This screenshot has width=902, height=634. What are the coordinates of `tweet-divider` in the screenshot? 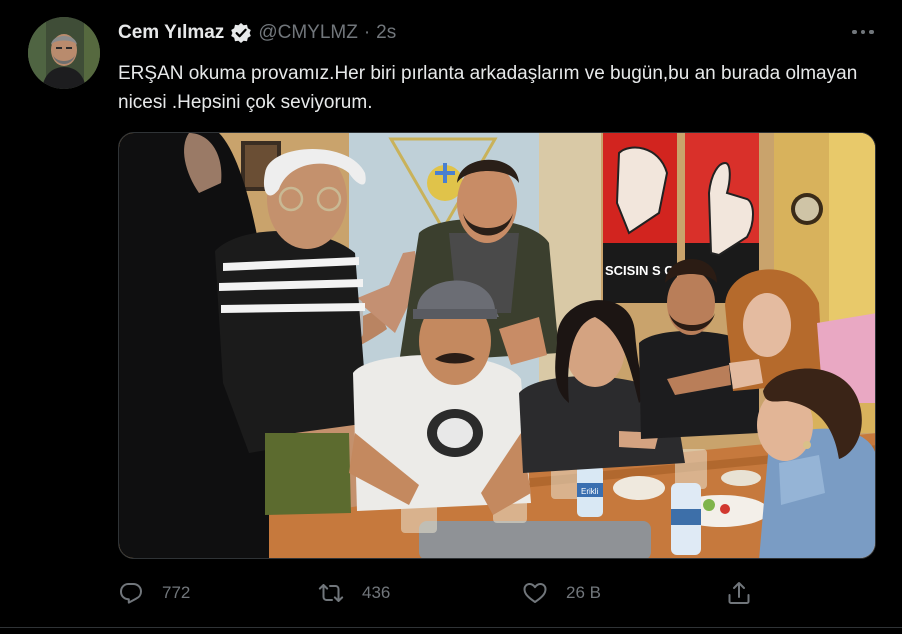 It's located at (451, 627).